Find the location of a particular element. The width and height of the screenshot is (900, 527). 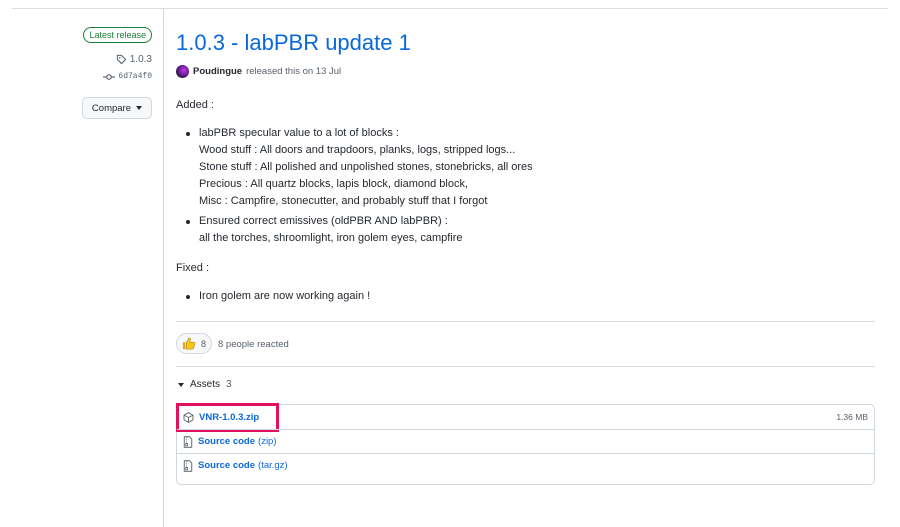

assets-toggle: Assets 3 is located at coordinates (205, 384).